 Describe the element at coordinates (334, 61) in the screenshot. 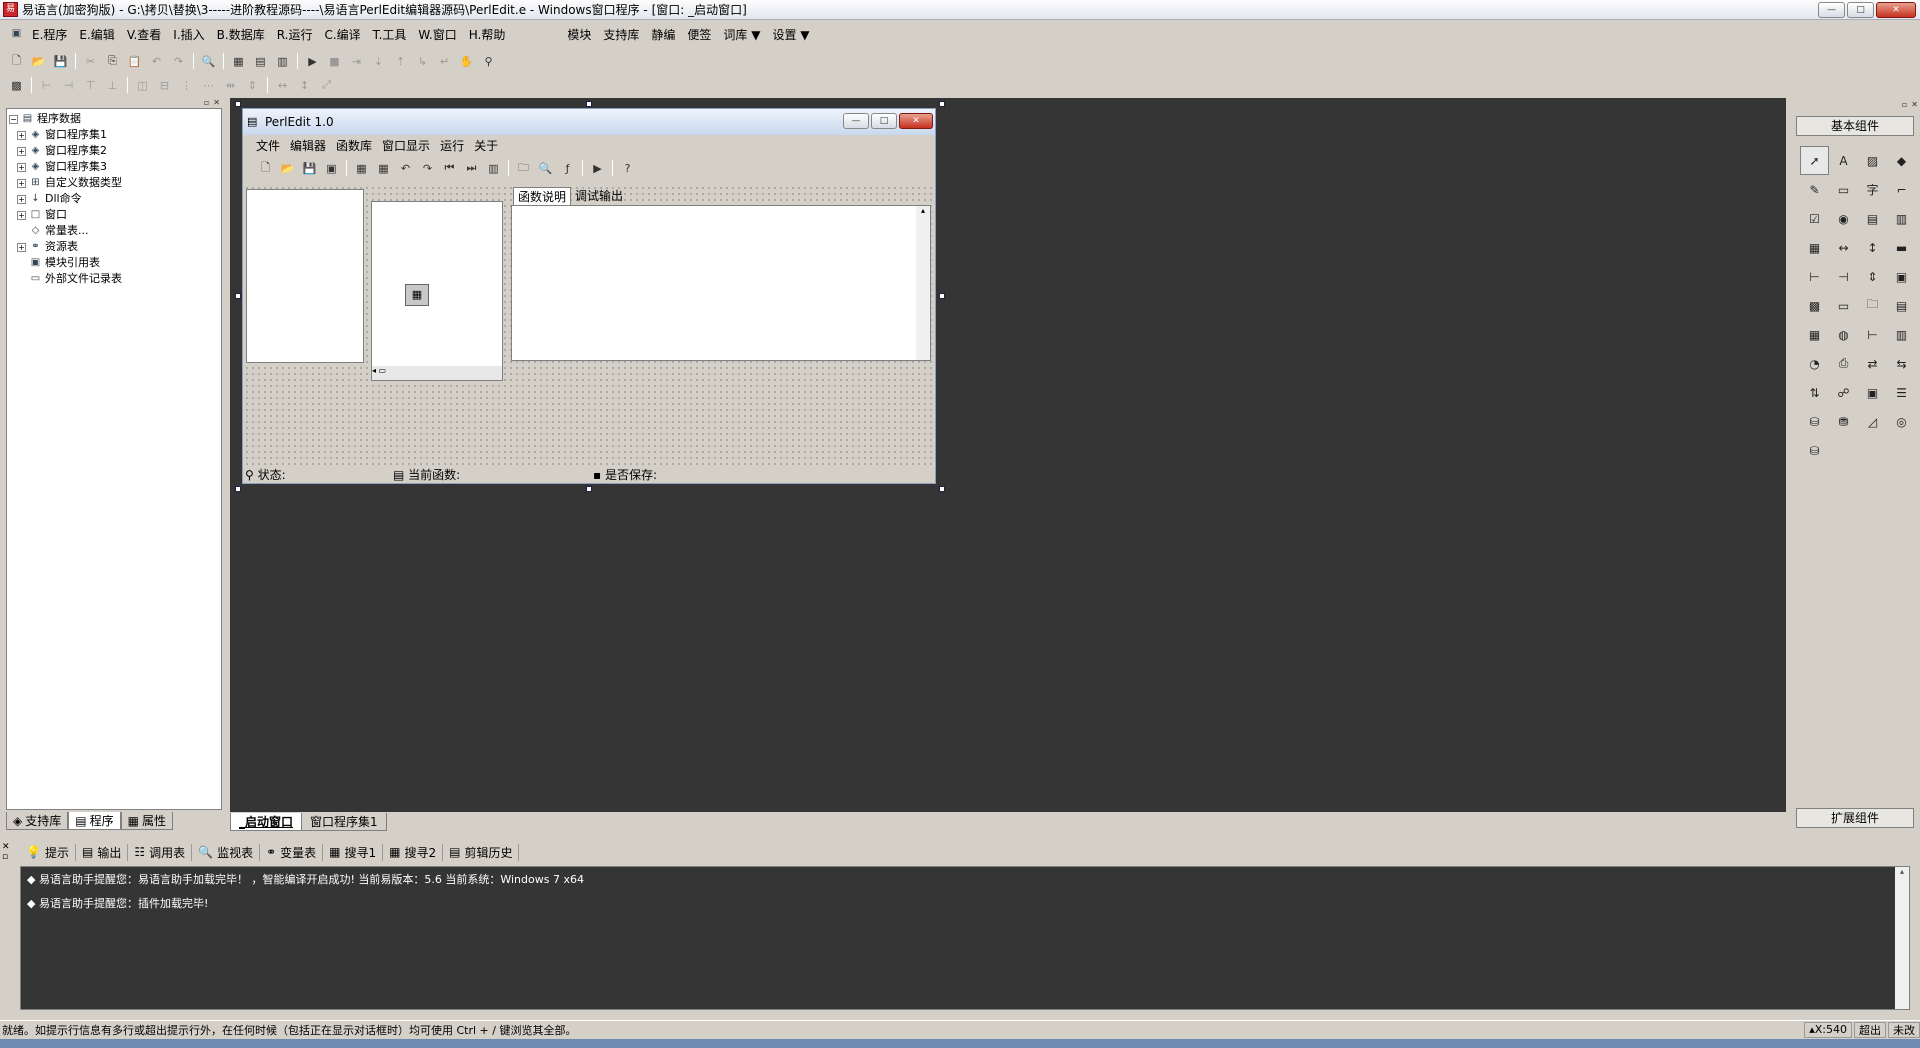

I see `stop-icon: ■` at that location.